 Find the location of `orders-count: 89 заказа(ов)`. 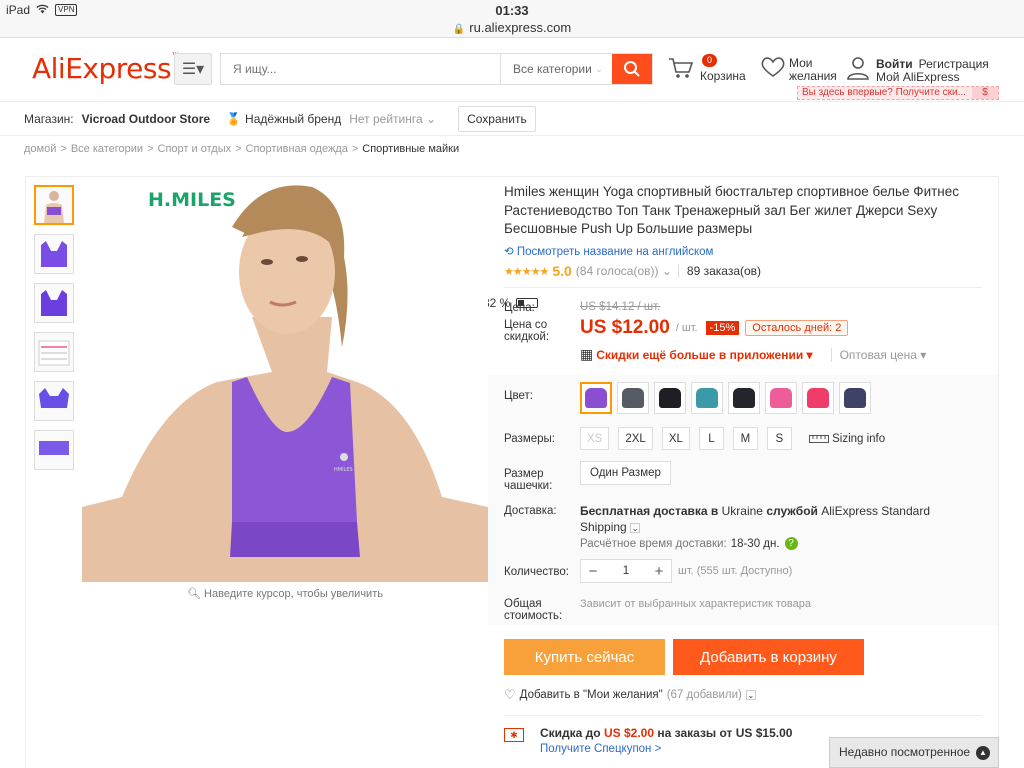

orders-count: 89 заказа(ов) is located at coordinates (719, 271).